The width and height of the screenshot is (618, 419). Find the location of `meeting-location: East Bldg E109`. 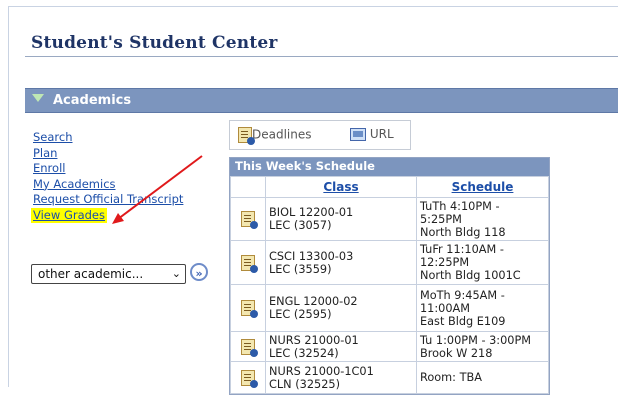

meeting-location: East Bldg E109 is located at coordinates (463, 321).